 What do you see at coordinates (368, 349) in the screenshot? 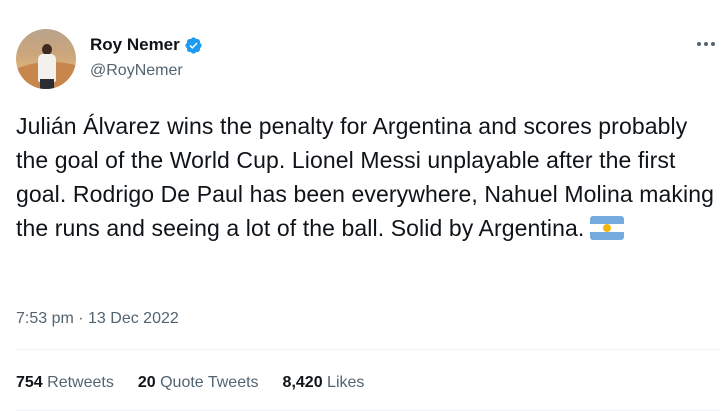
I see `divider` at bounding box center [368, 349].